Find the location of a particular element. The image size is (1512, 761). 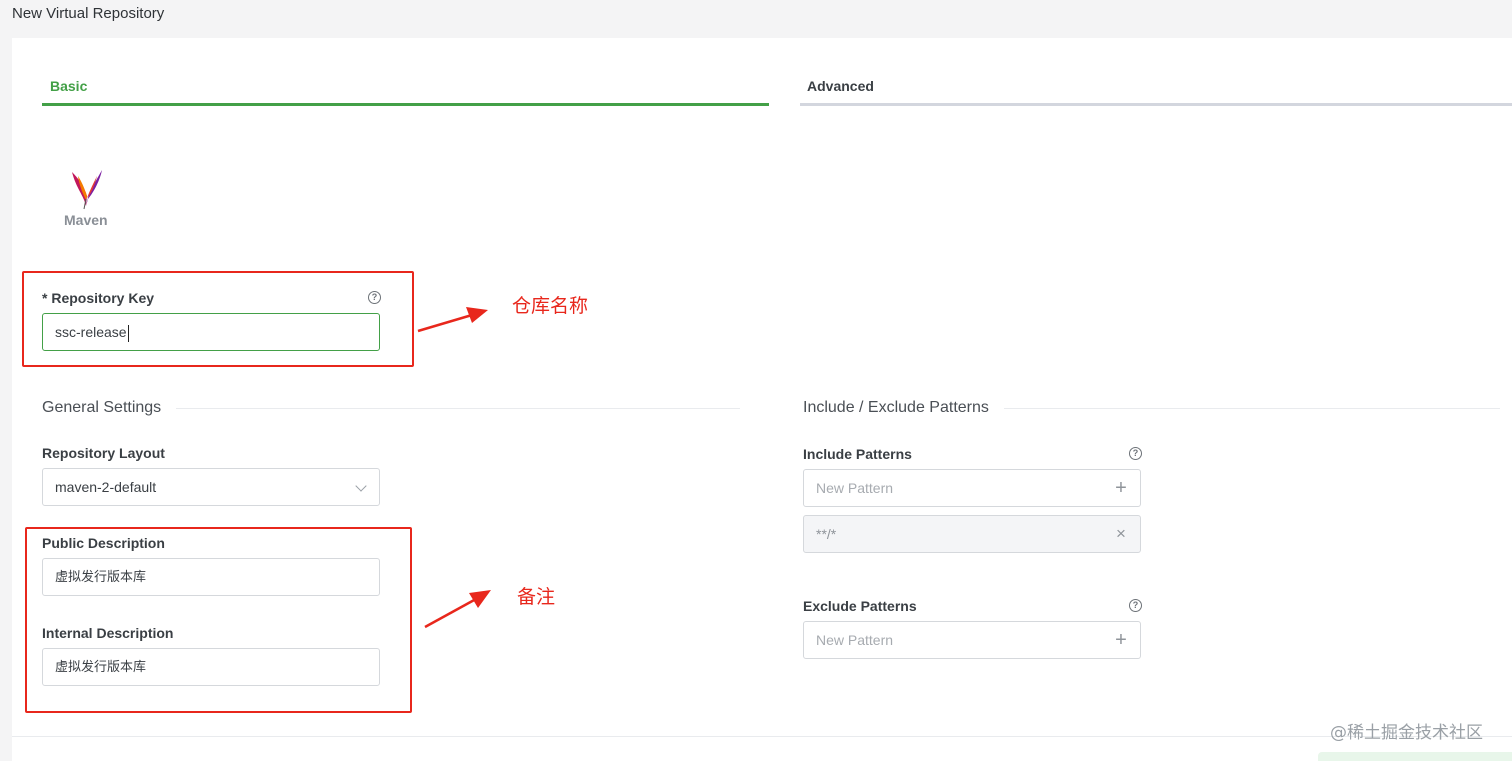

exclude-patterns-label: Exclude Patterns is located at coordinates (860, 606).